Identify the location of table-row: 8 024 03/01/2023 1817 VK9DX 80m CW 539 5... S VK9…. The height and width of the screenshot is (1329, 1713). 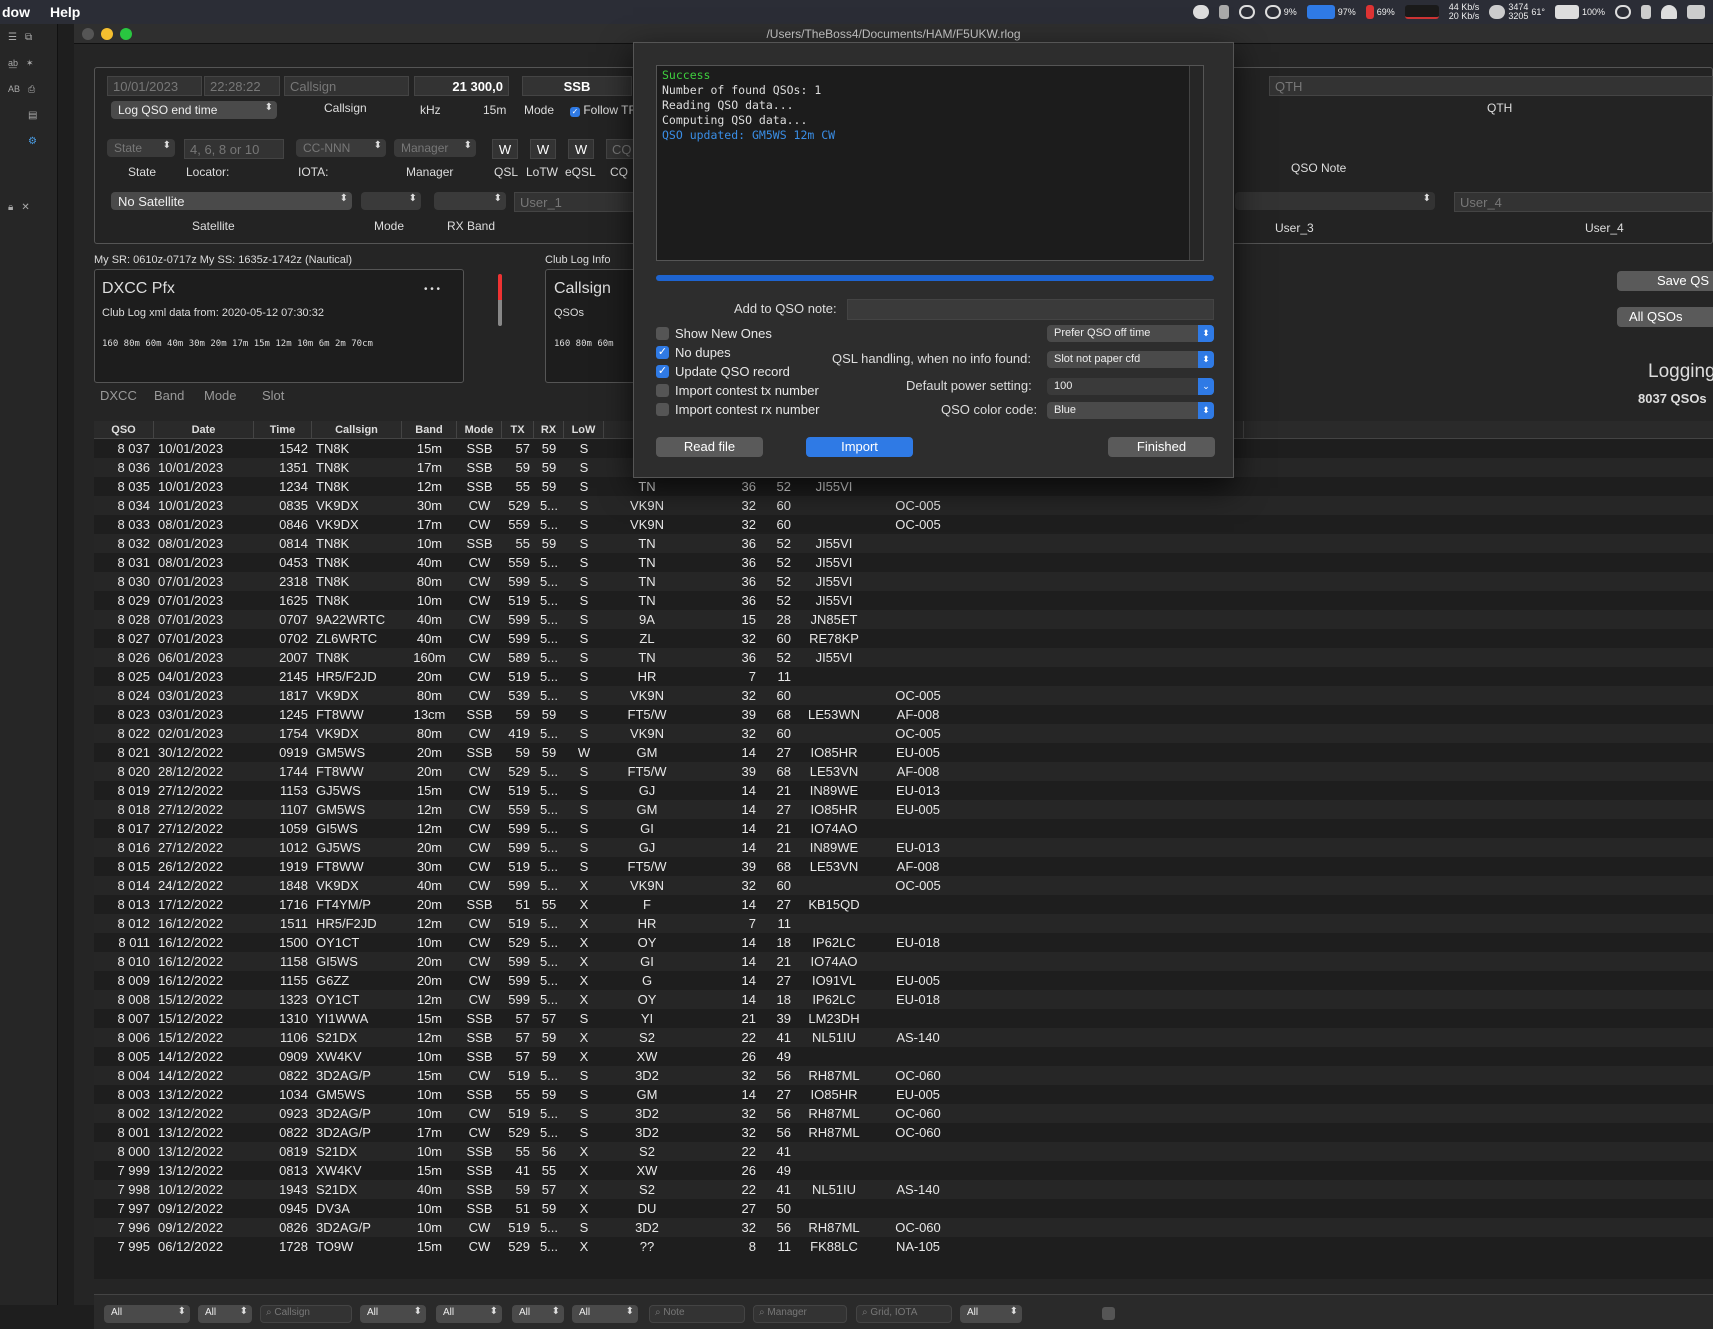
(903, 695).